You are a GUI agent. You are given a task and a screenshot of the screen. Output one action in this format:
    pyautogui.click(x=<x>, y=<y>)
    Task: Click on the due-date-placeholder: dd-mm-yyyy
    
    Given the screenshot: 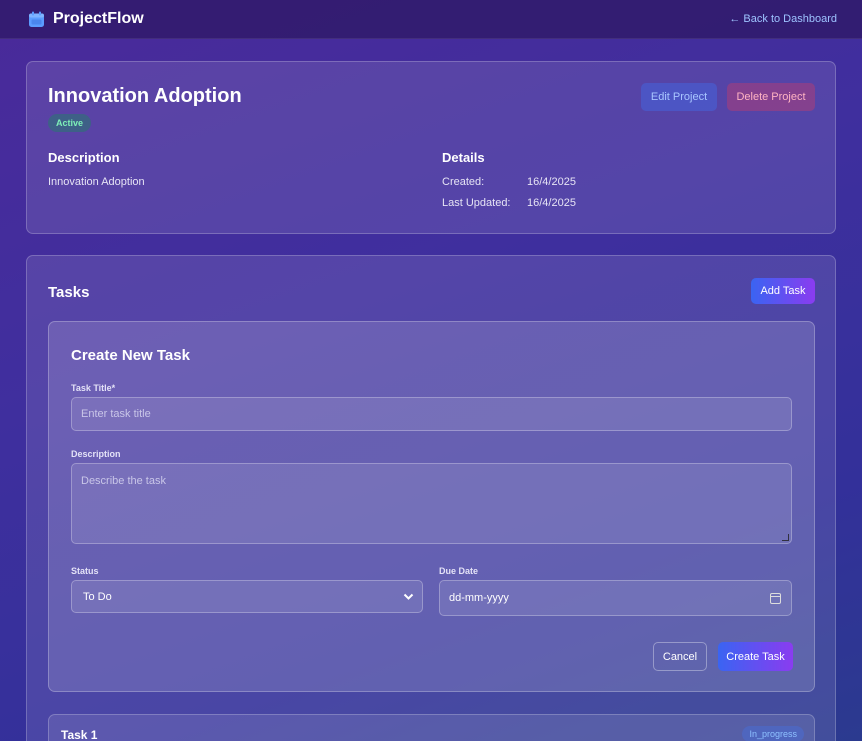 What is the action you would take?
    pyautogui.click(x=479, y=598)
    